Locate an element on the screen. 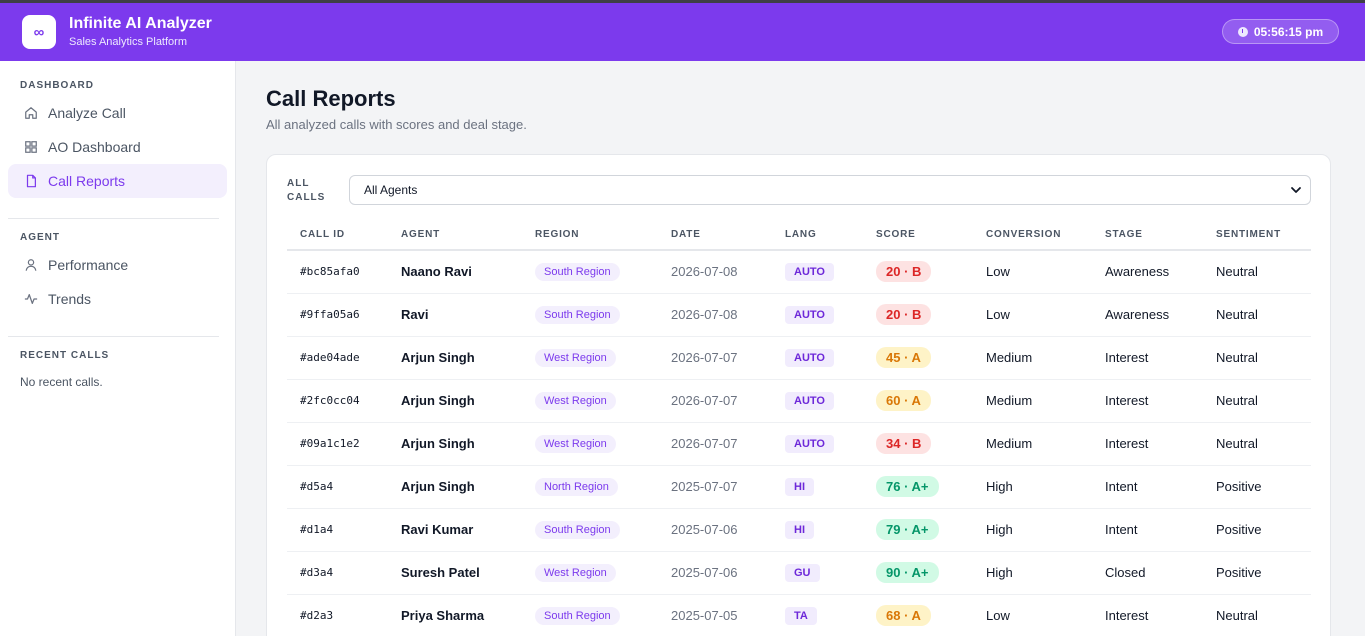  app-title: Infinite AI Analyzer is located at coordinates (140, 23).